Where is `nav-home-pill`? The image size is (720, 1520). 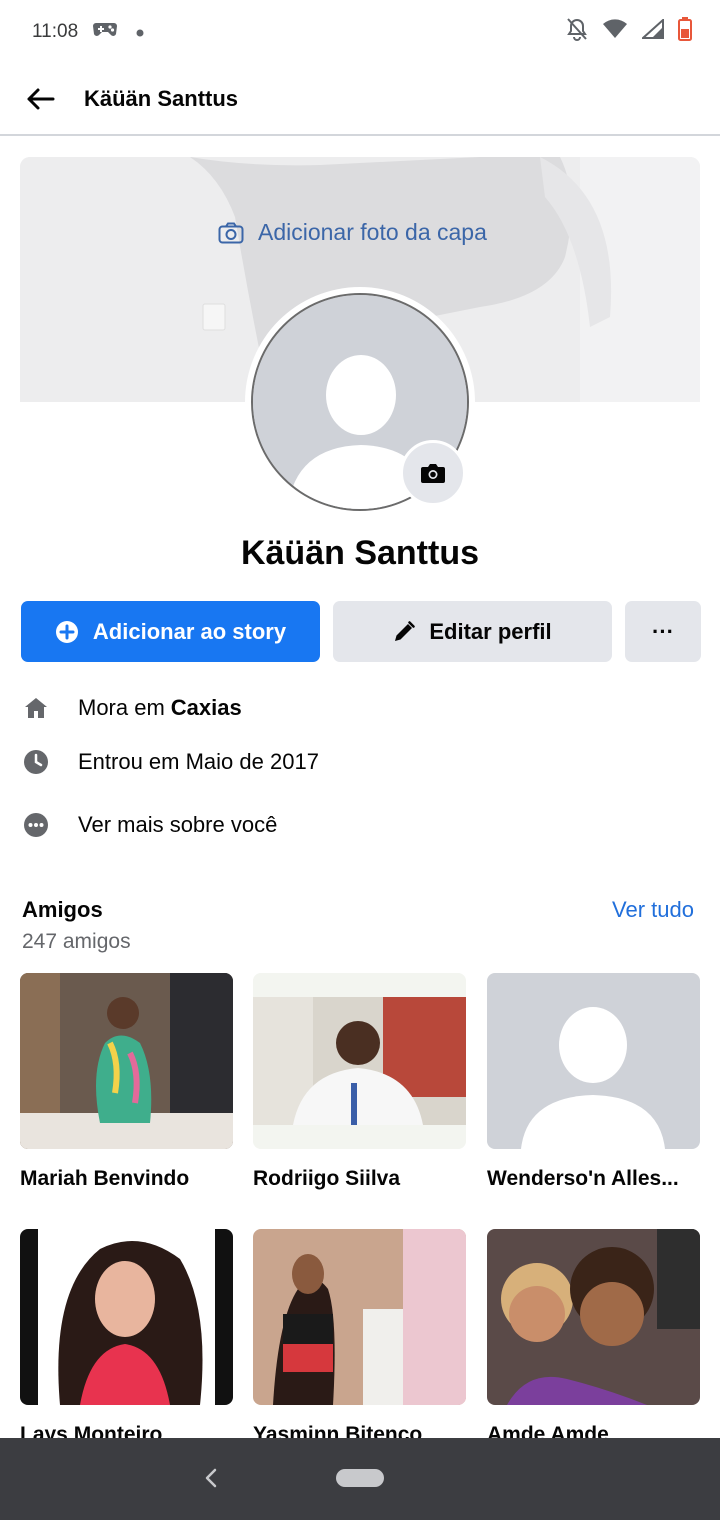 nav-home-pill is located at coordinates (360, 1478).